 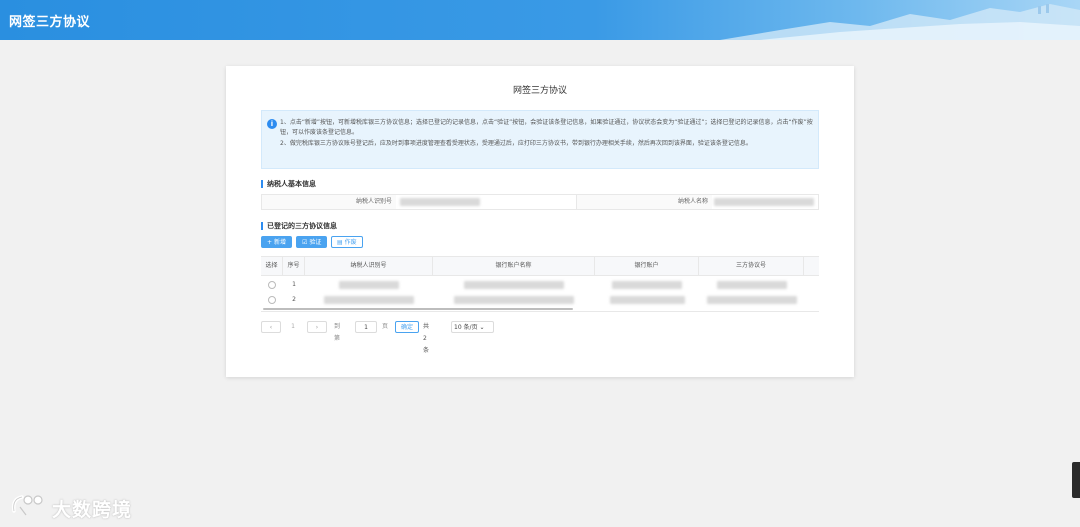 I want to click on watermark-logo-icon, so click(x=27, y=505).